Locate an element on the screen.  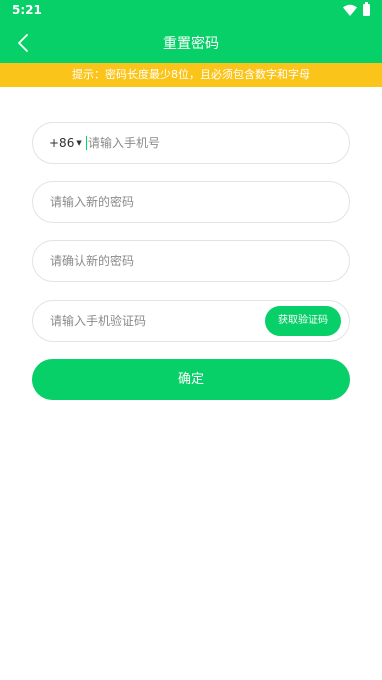
nav-bar: 重置密码 is located at coordinates (191, 43).